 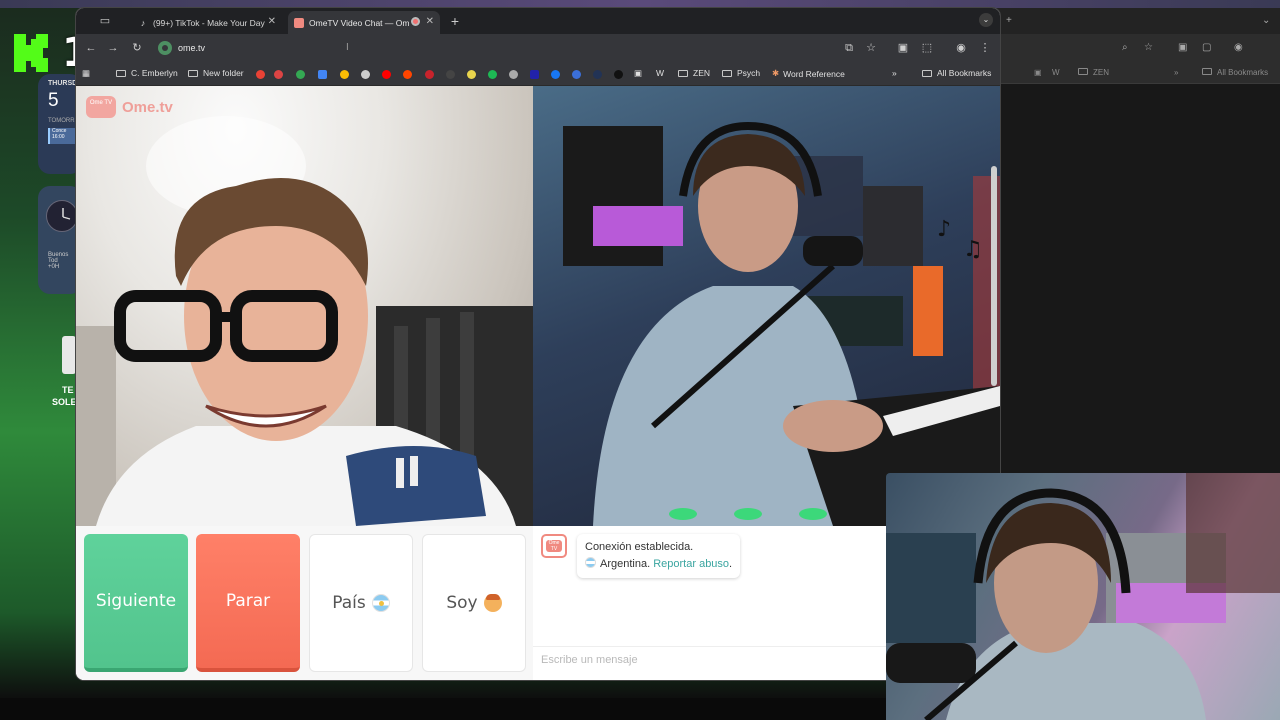 What do you see at coordinates (101, 107) in the screenshot?
I see `ometv-logo-icon: Ome TV` at bounding box center [101, 107].